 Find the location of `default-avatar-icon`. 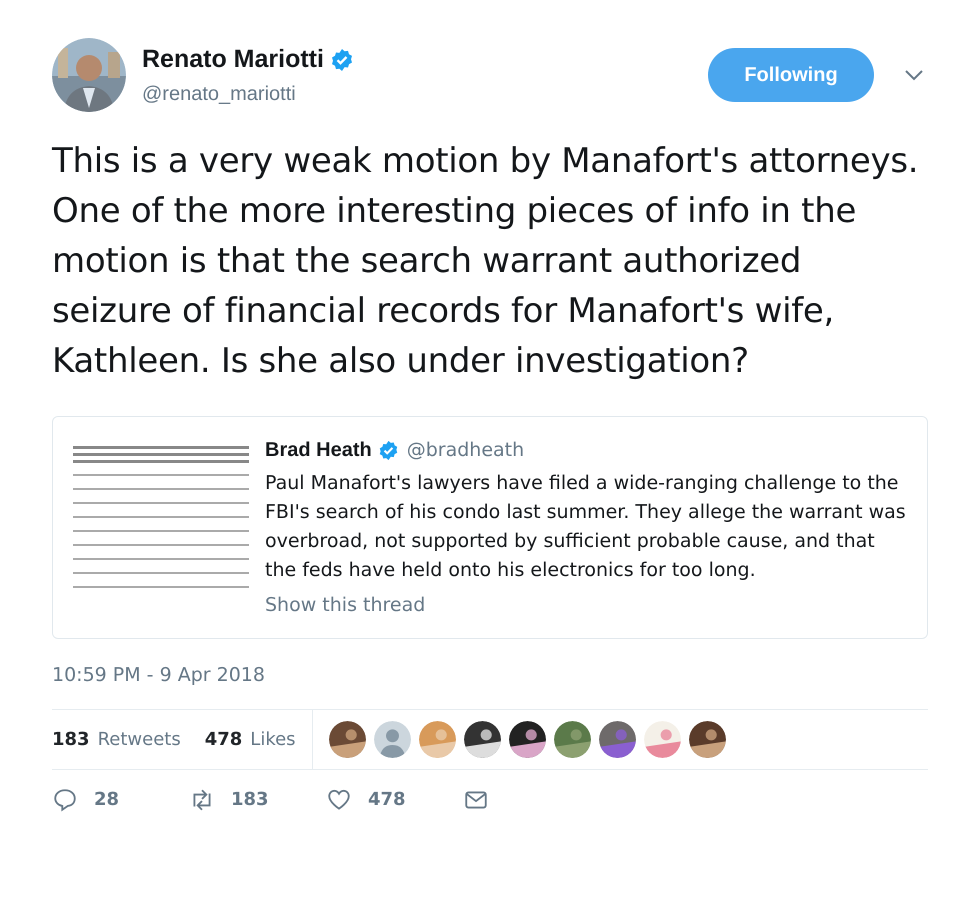

default-avatar-icon is located at coordinates (392, 739).